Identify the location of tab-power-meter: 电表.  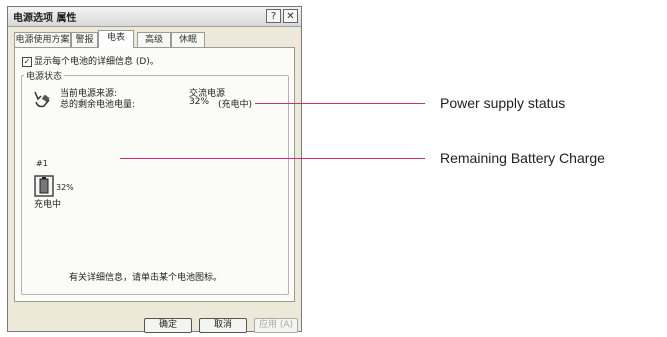
(116, 39).